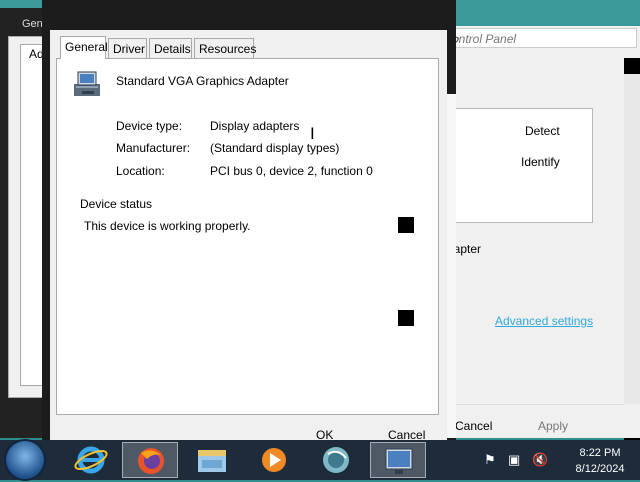 Image resolution: width=640 pixels, height=482 pixels. I want to click on search-icon: ⌕, so click(541, 39).